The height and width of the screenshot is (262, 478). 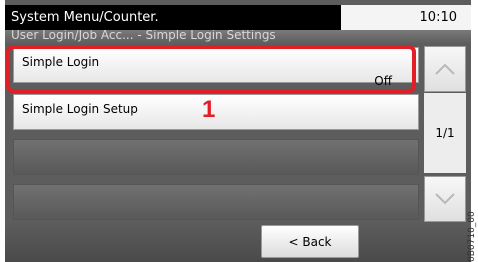 I want to click on scroll-up-button, so click(x=445, y=69).